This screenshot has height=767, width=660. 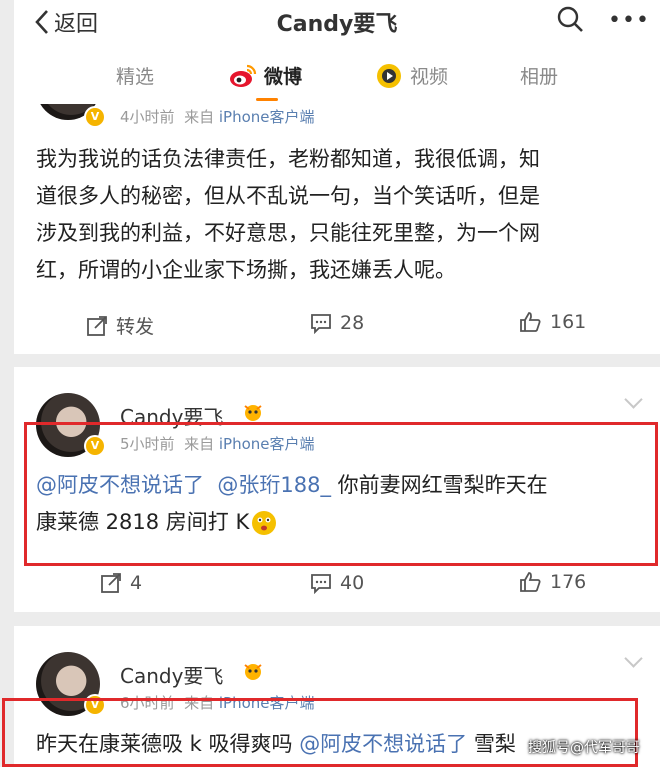 I want to click on like-button: 161, so click(x=552, y=322).